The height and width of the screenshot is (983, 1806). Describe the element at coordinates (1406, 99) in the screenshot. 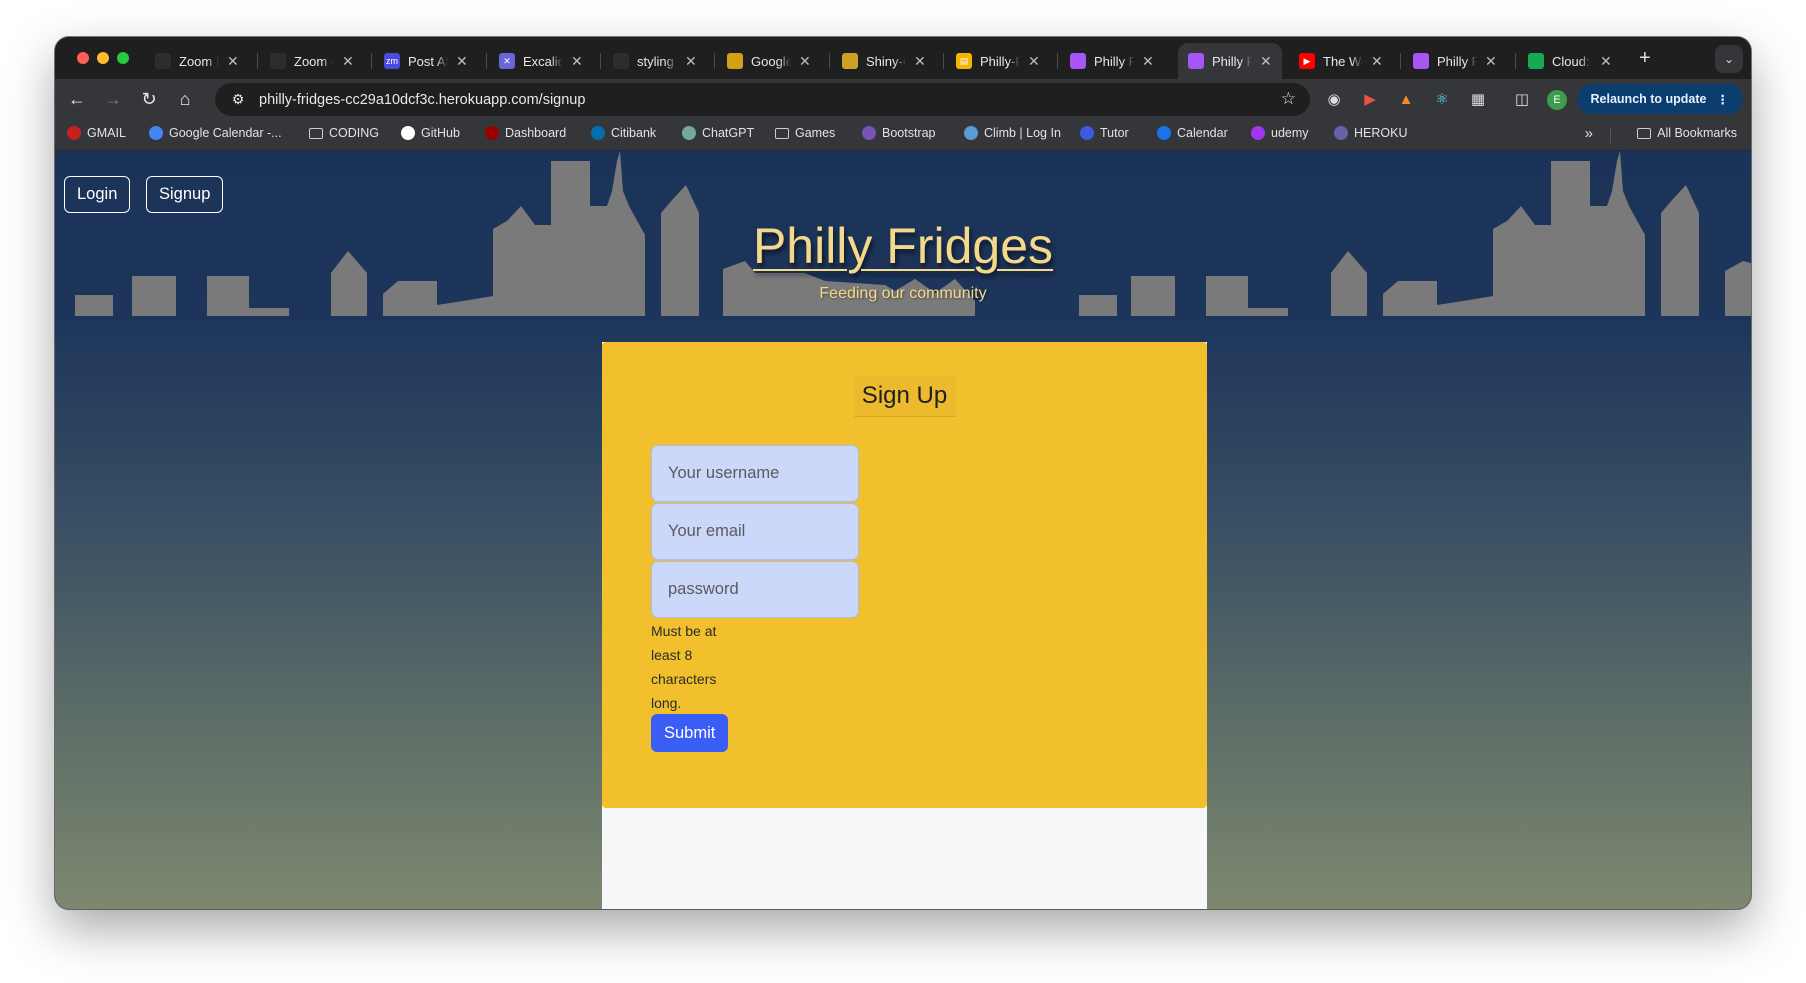

I see `fox-extension-icon: ▲` at that location.